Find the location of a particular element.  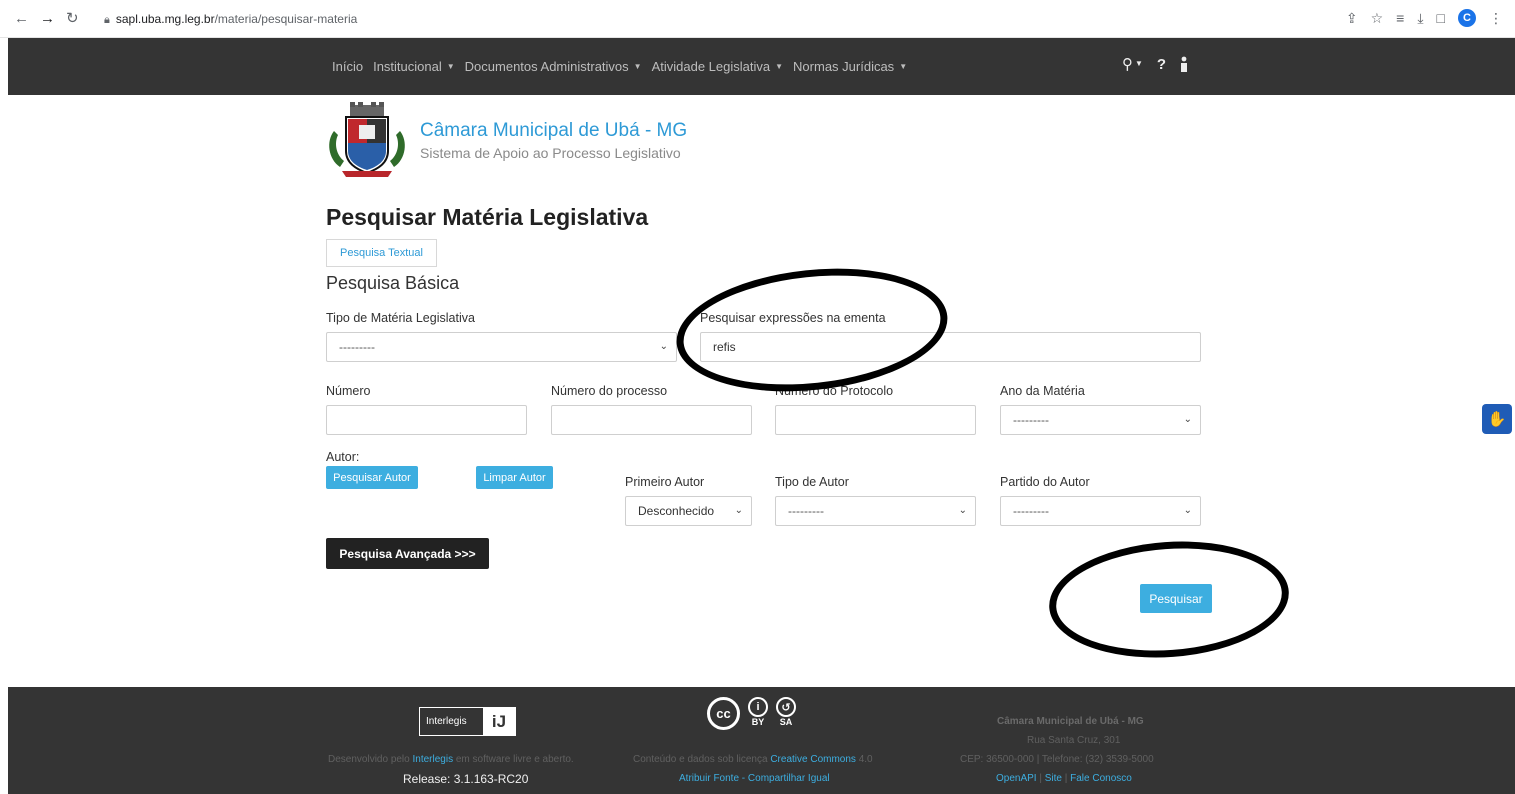

nav-inicio: Início is located at coordinates (347, 66).